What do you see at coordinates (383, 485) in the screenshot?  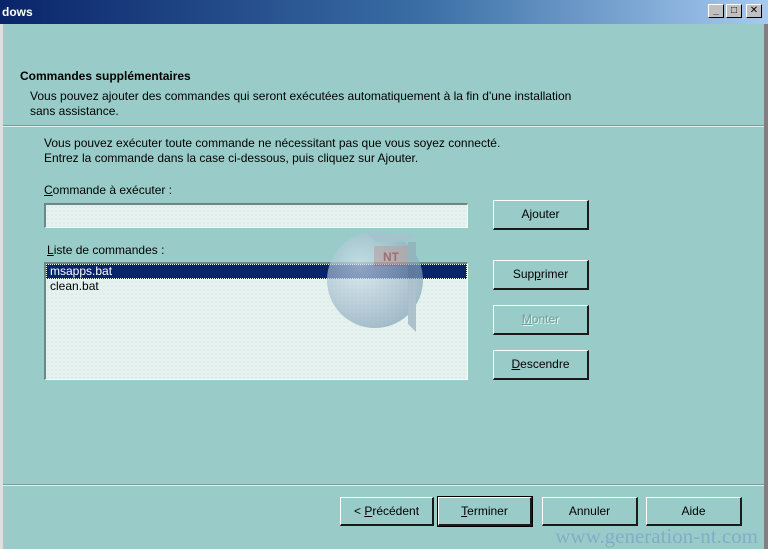 I see `footer-separator` at bounding box center [383, 485].